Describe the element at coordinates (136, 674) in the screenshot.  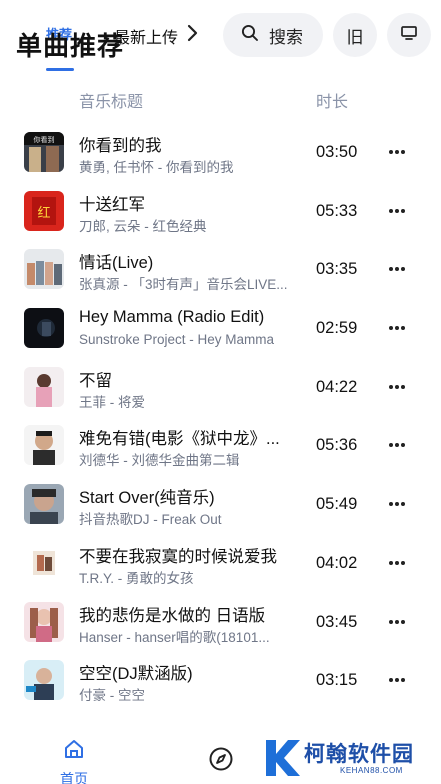
I see `song-title: 空空(DJ默涵版)` at that location.